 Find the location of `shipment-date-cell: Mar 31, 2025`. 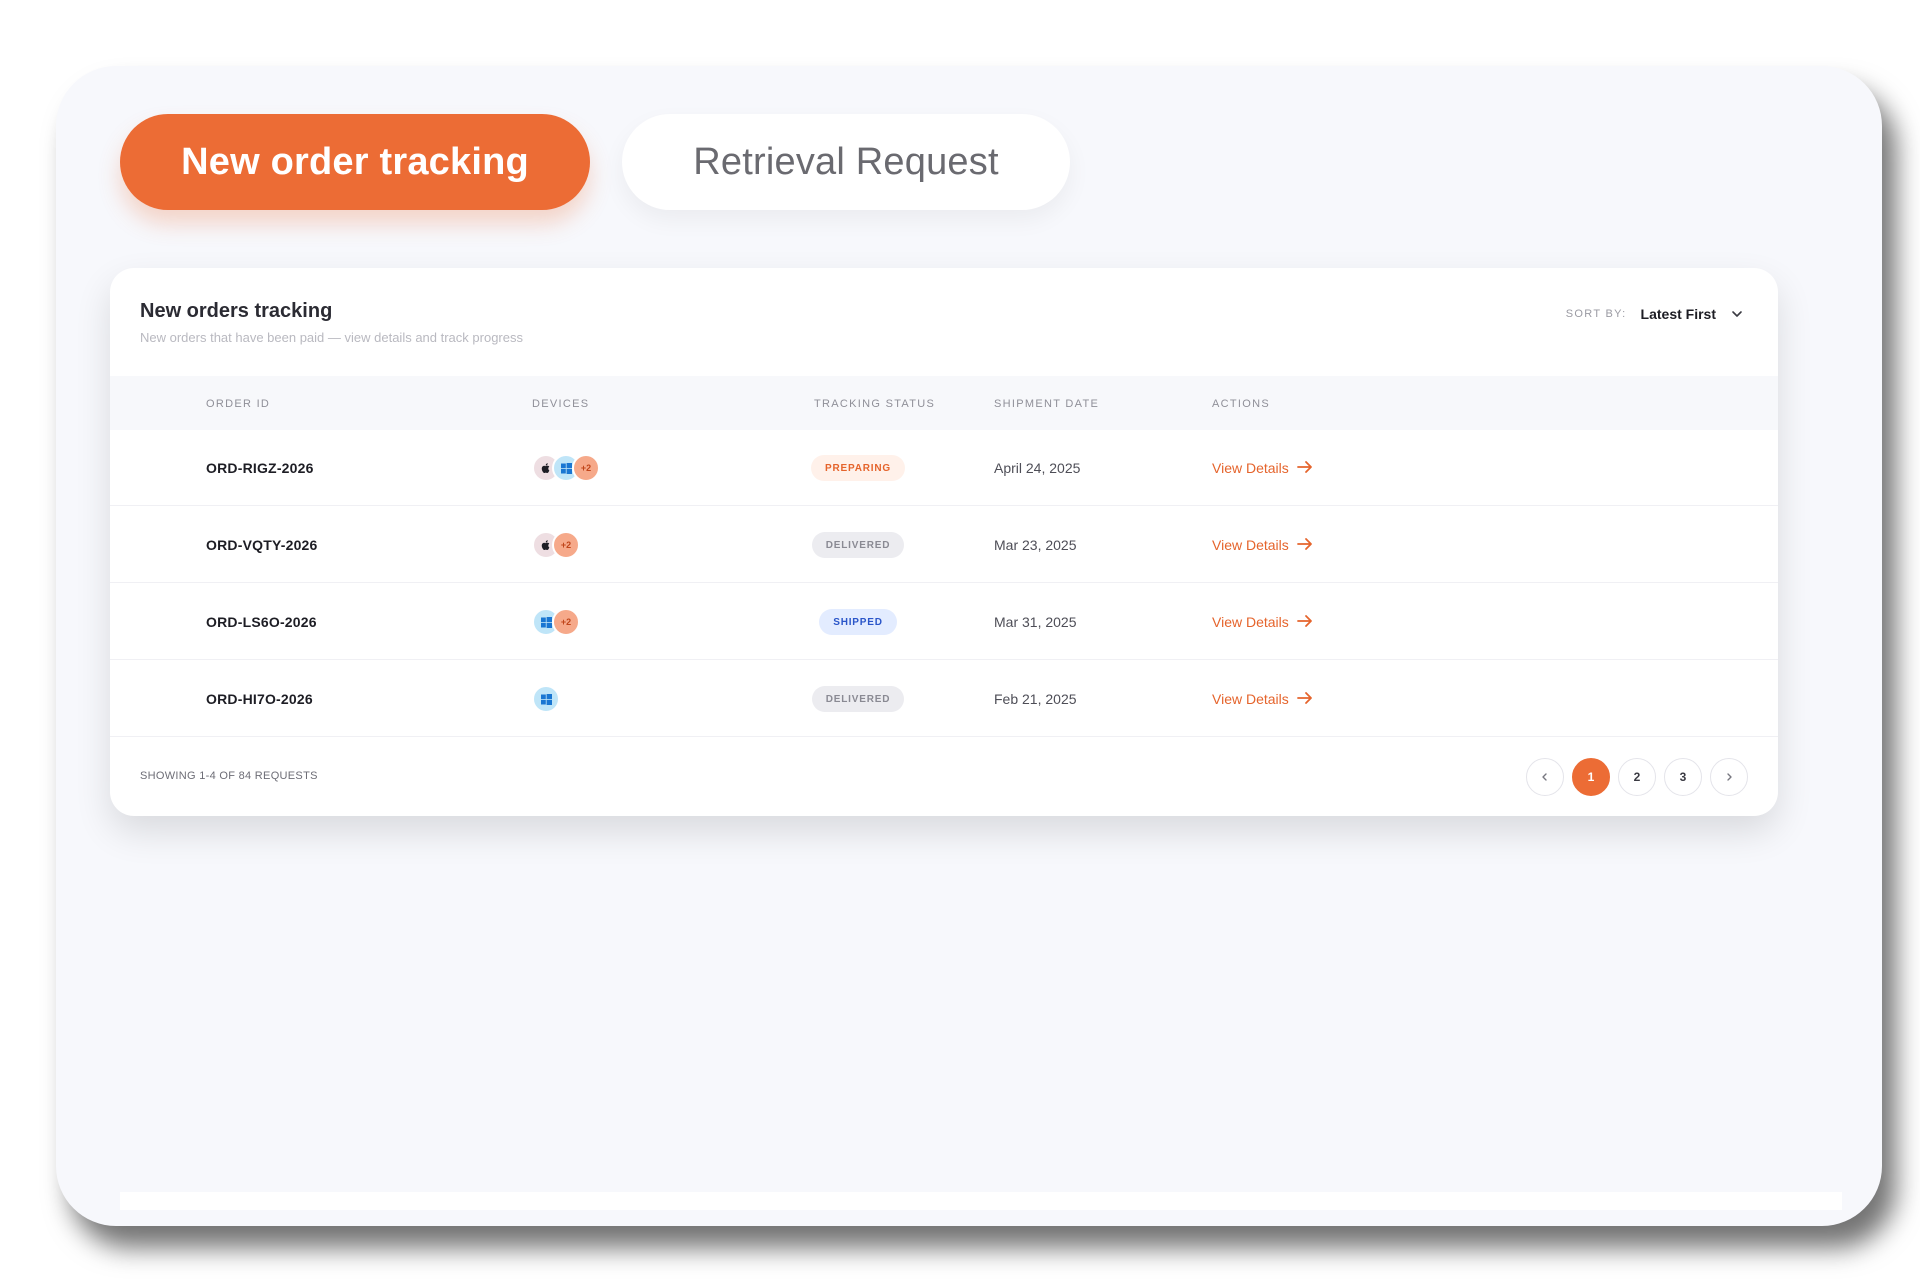

shipment-date-cell: Mar 31, 2025 is located at coordinates (1035, 622).